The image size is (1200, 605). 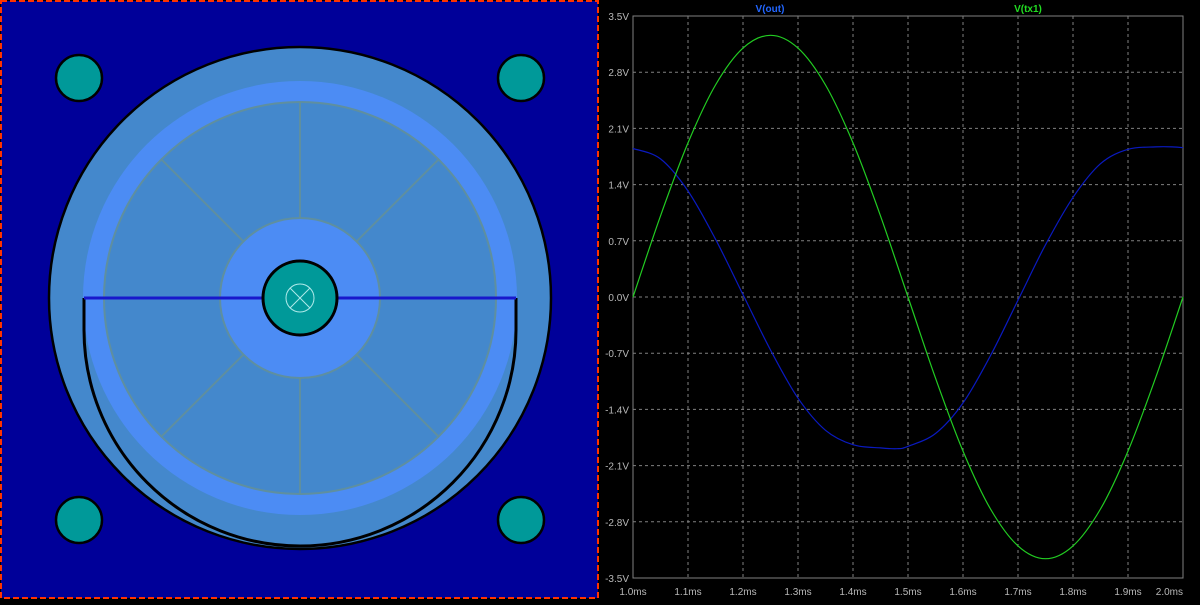 I want to click on mounting-hole-bottom-right, so click(x=521, y=520).